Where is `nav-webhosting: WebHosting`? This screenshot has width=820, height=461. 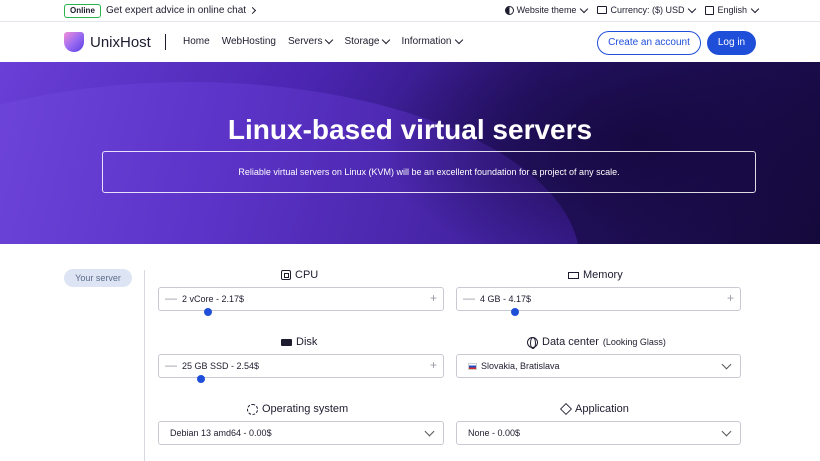
nav-webhosting: WebHosting is located at coordinates (249, 41).